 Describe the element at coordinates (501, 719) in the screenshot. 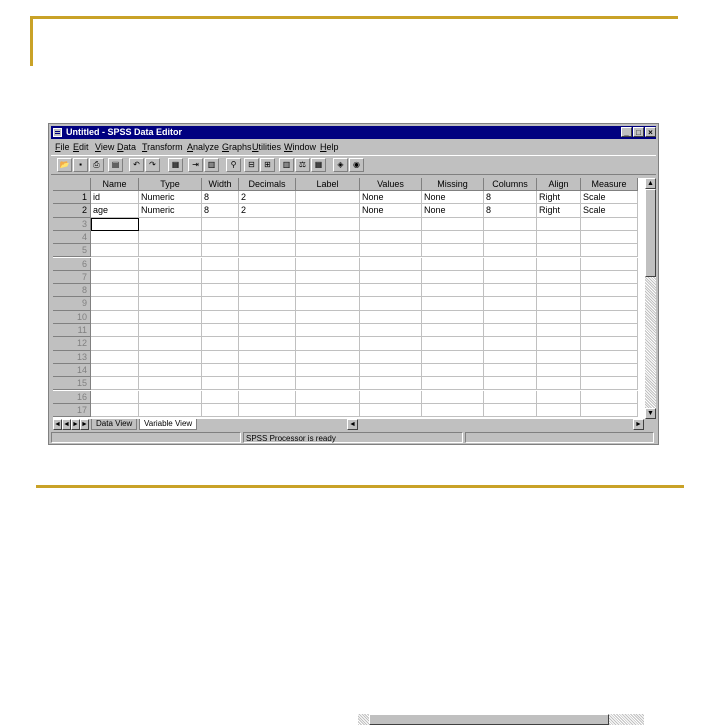

I see `horizontal-scrollbar` at that location.